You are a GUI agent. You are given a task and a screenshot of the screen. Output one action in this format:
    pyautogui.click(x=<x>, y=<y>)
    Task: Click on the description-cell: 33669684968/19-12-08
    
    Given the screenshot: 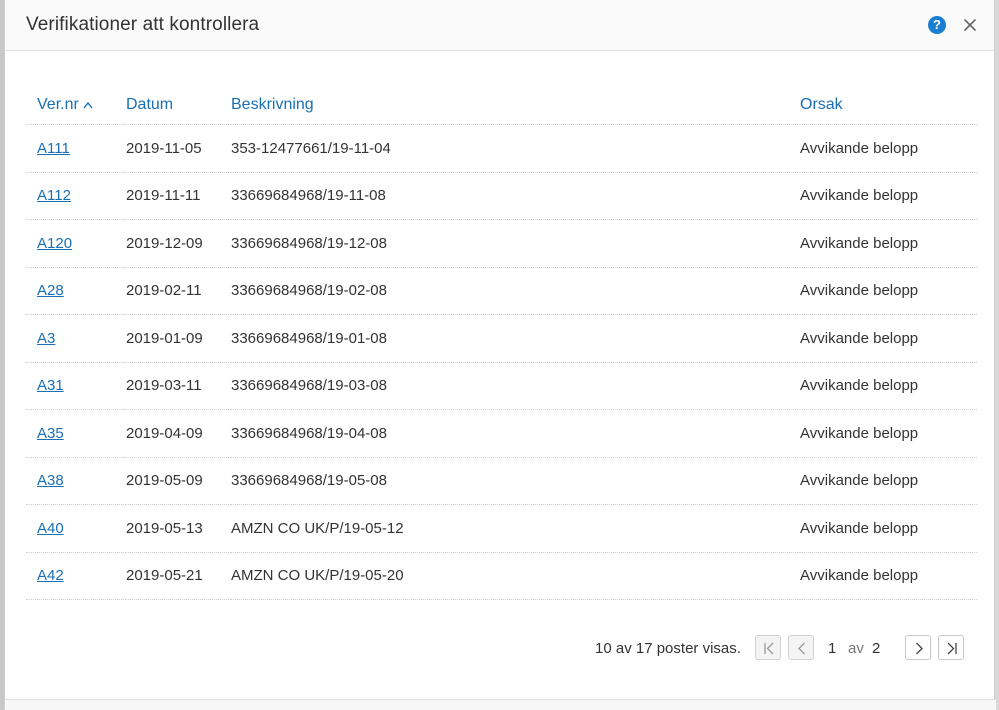 What is the action you would take?
    pyautogui.click(x=515, y=243)
    